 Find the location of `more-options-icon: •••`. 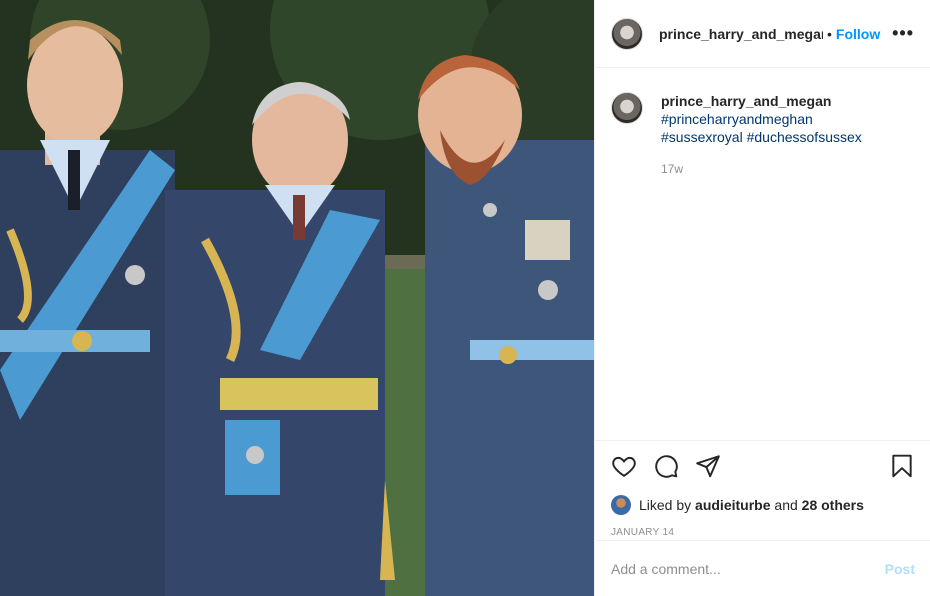

more-options-icon: ••• is located at coordinates (903, 33).